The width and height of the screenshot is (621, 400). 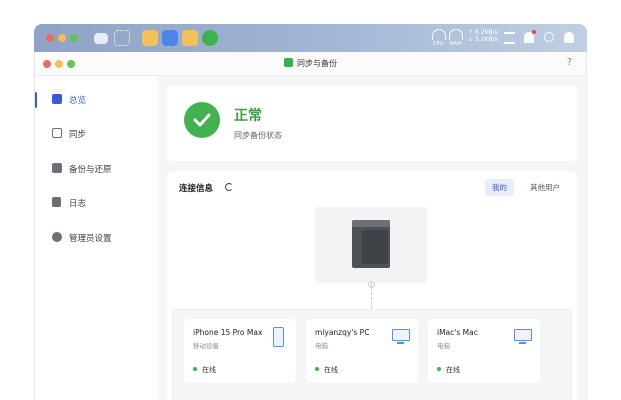 I want to click on device-card-pc: miyanzqy's PC 电脑 在线, so click(x=362, y=351).